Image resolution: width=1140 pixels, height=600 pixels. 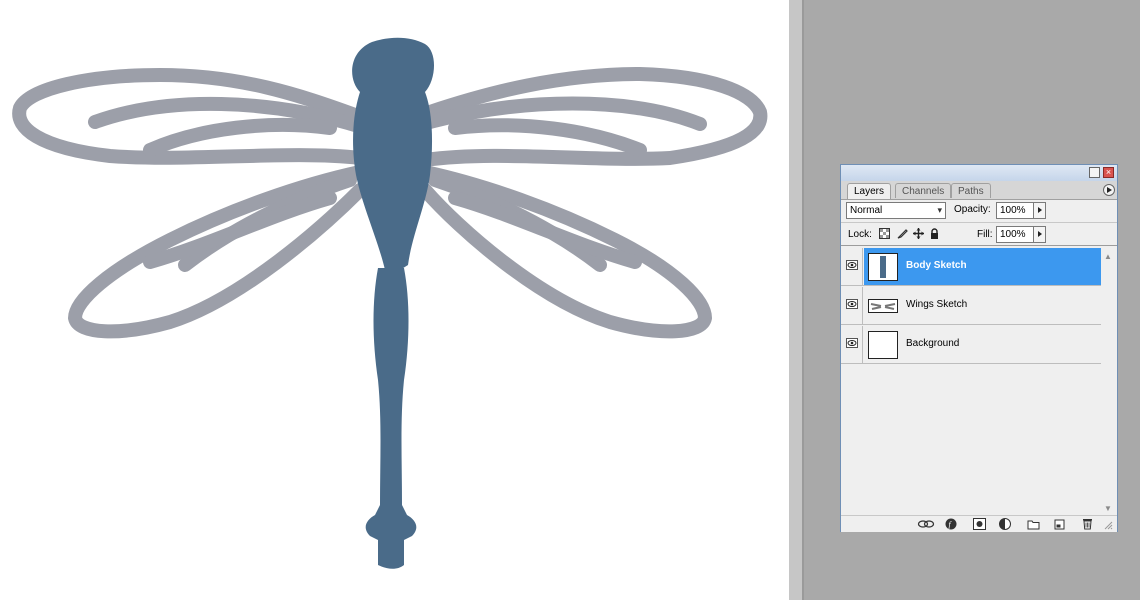 What do you see at coordinates (937, 304) in the screenshot?
I see `layer-name: Wings Sketch` at bounding box center [937, 304].